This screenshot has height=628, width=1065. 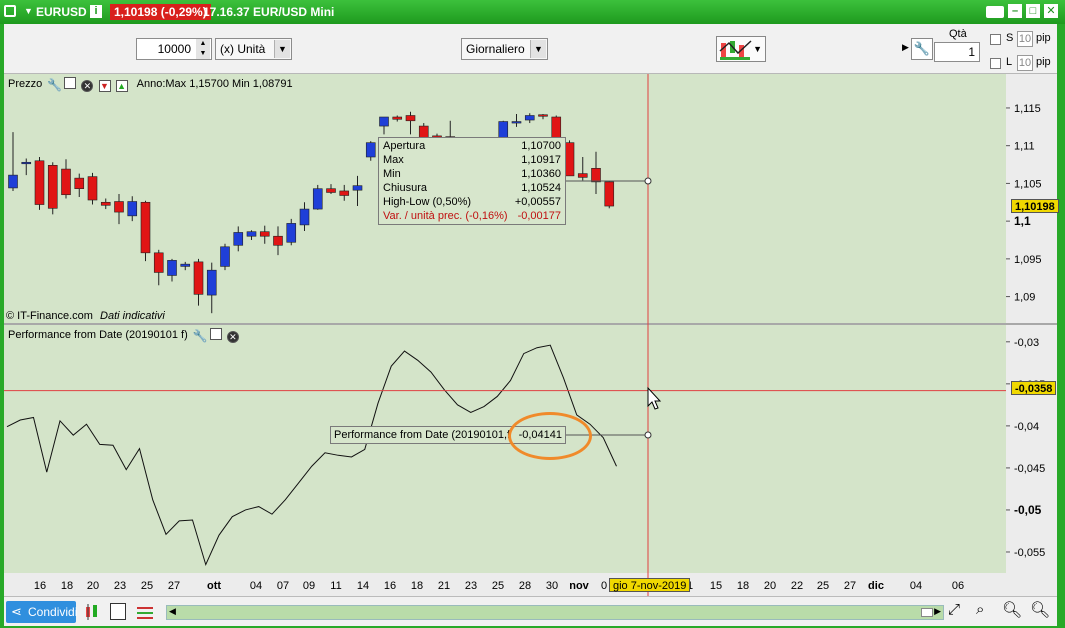 What do you see at coordinates (958, 586) in the screenshot?
I see `x-axis-label: 06` at bounding box center [958, 586].